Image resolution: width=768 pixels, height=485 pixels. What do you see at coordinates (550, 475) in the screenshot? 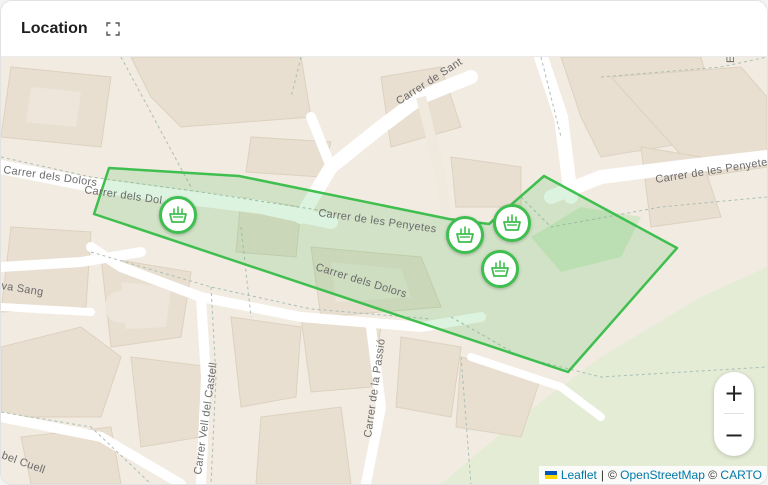
I see `ukraine-flag-icon` at bounding box center [550, 475].